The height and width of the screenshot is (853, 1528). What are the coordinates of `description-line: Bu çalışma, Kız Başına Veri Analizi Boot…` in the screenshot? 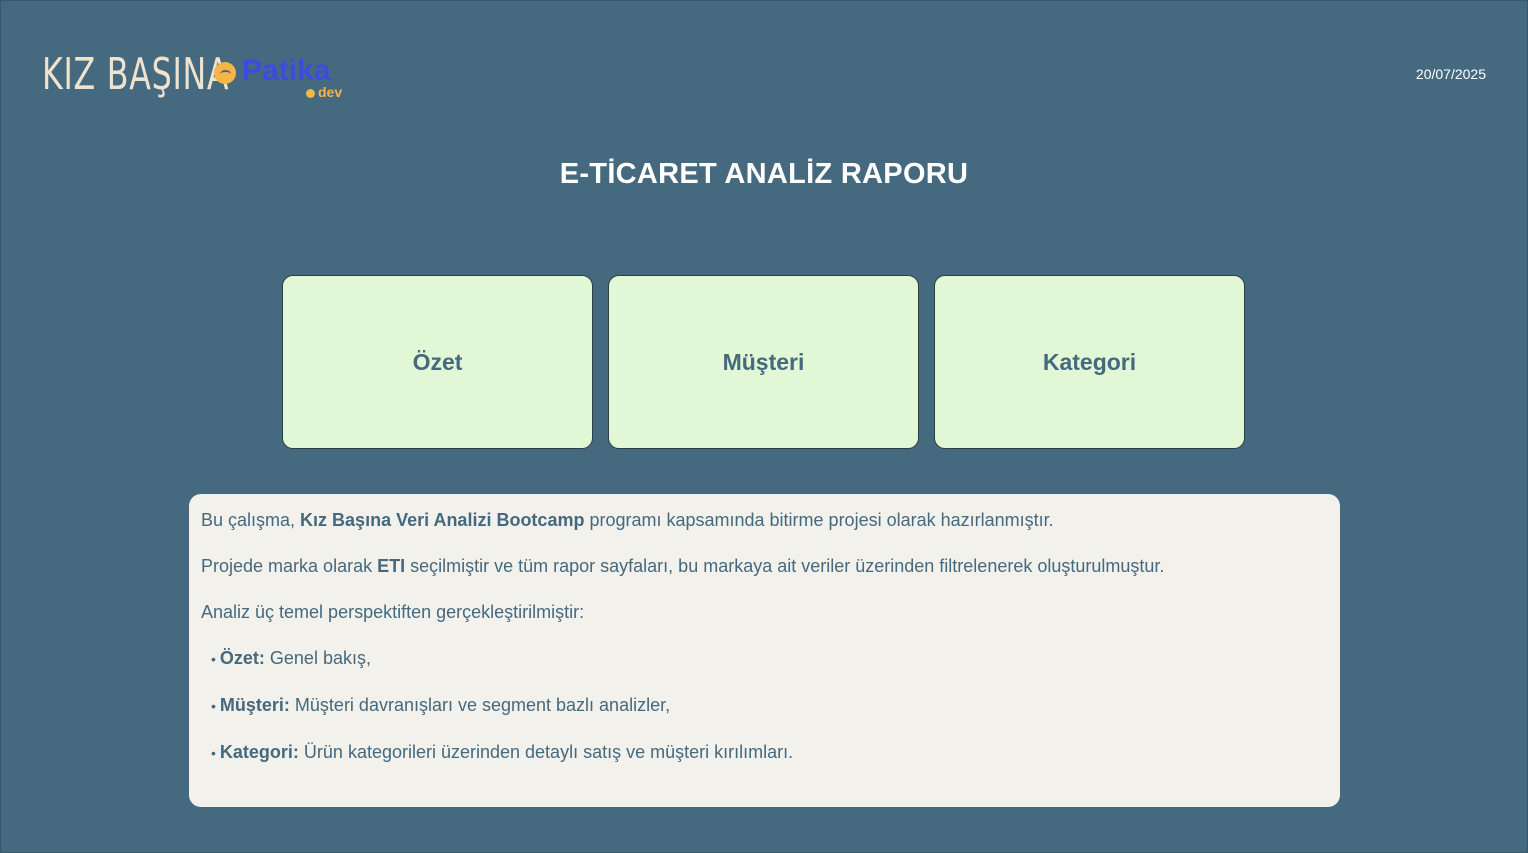 It's located at (764, 520).